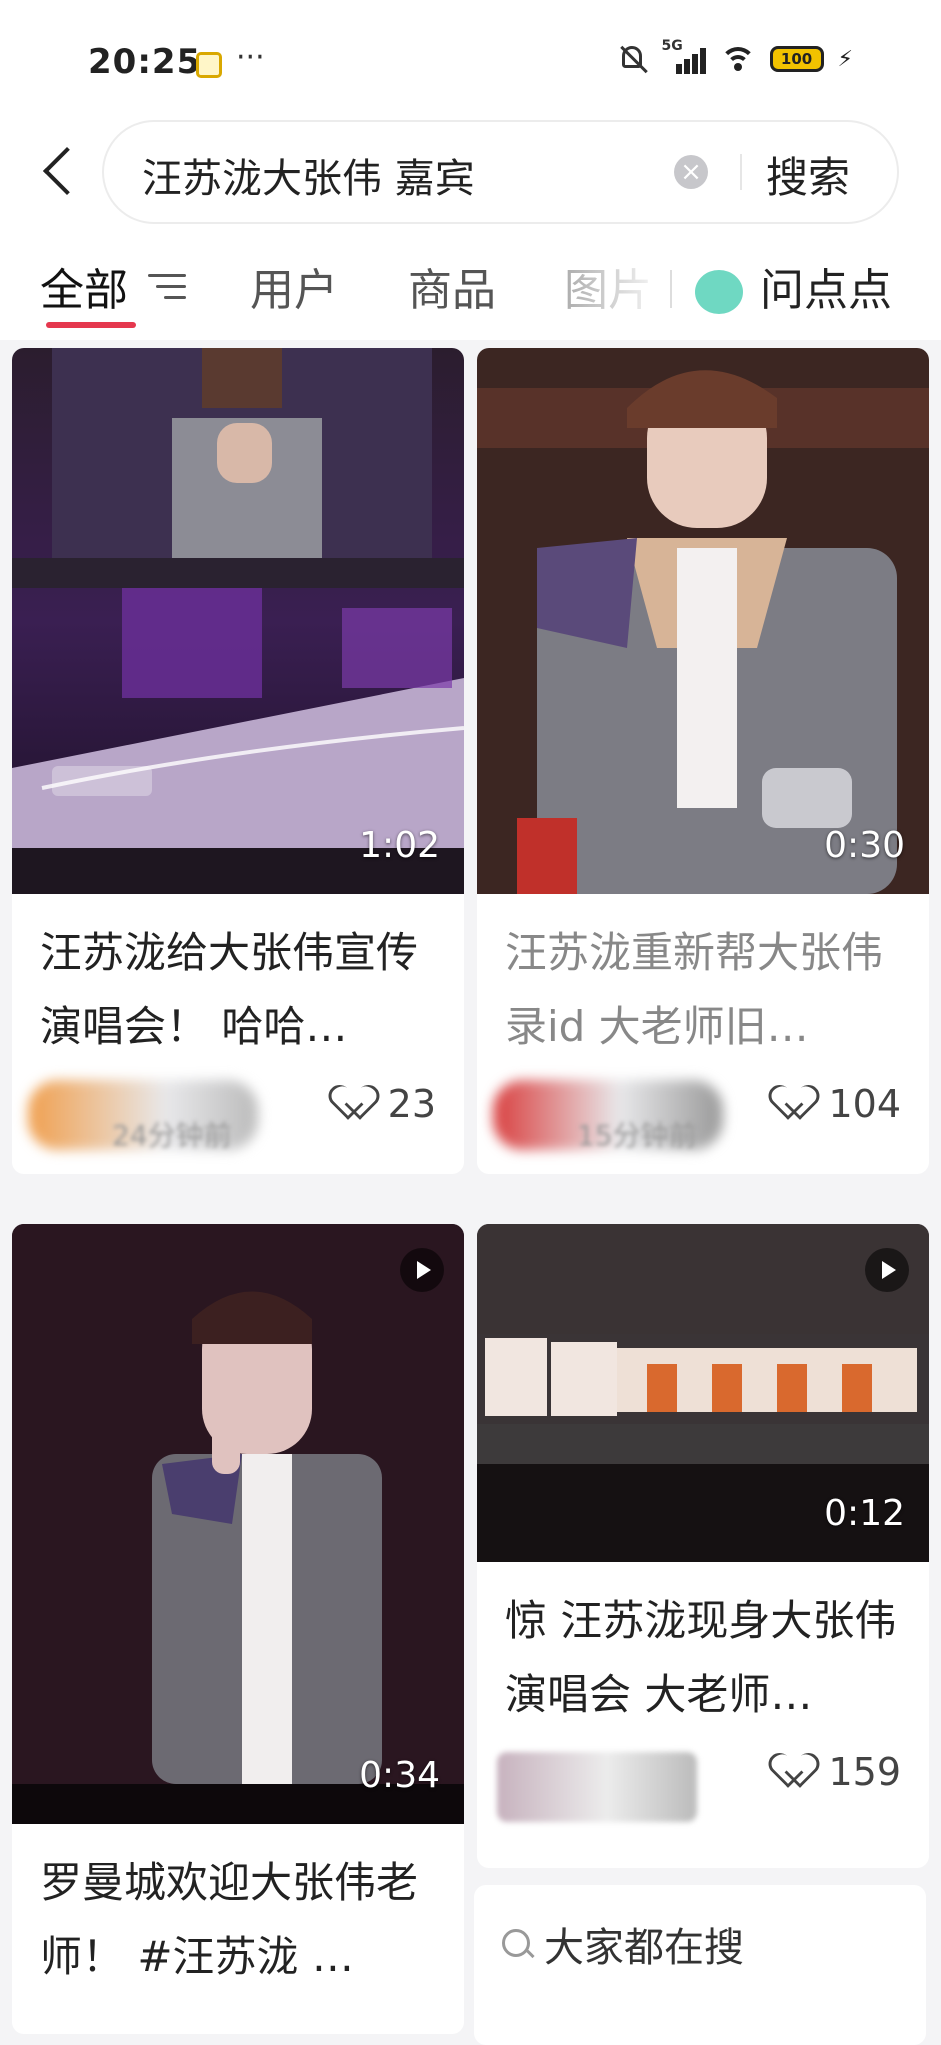 The width and height of the screenshot is (941, 2045). I want to click on filter-icon, so click(167, 287).